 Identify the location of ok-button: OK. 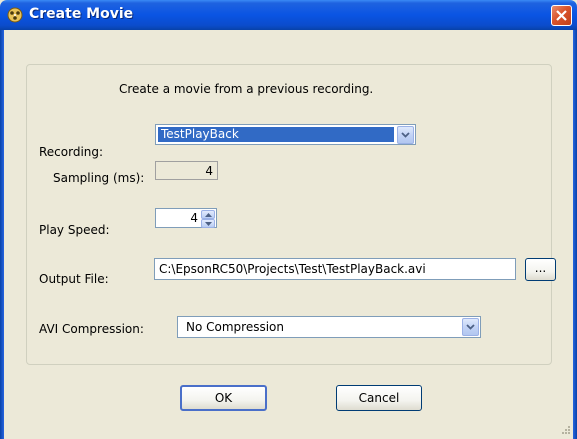
(223, 398).